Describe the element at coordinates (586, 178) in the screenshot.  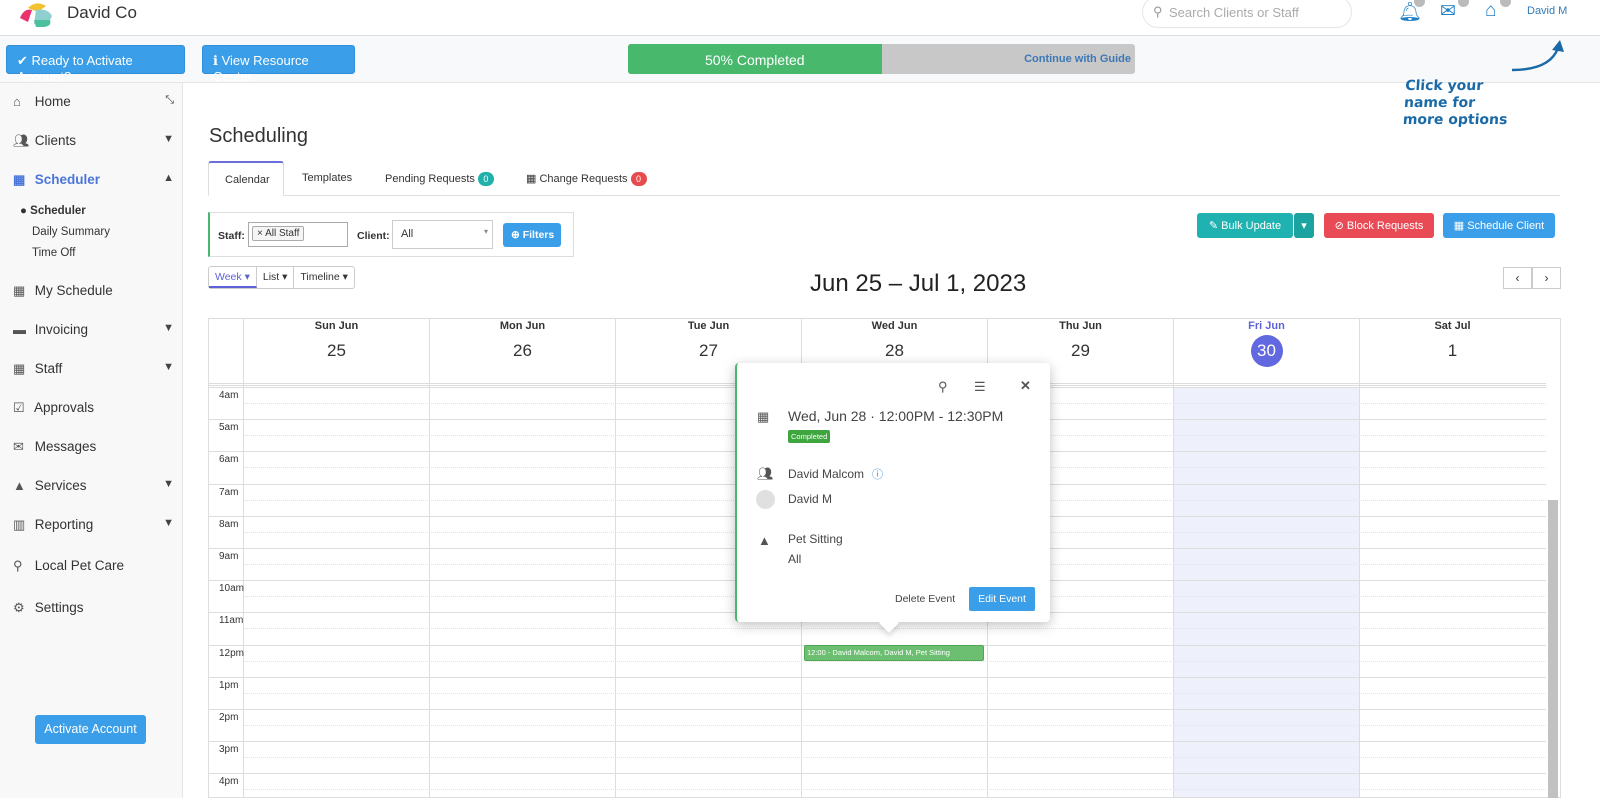
I see `tab-change-requests: ▦ Change Requests 0` at that location.